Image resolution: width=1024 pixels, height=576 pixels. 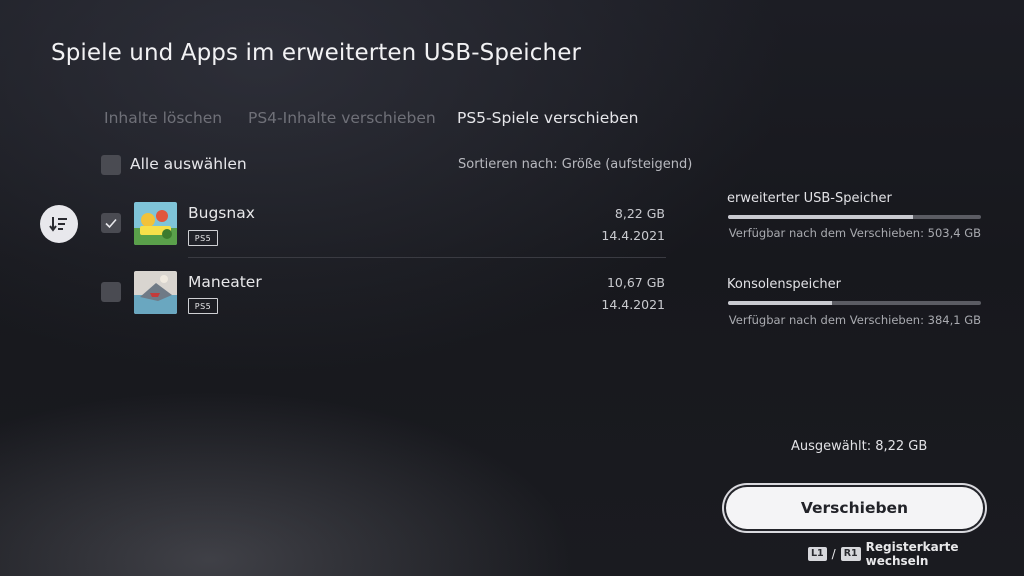 I want to click on console-storage-title: Konsolenspeicher, so click(x=784, y=284).